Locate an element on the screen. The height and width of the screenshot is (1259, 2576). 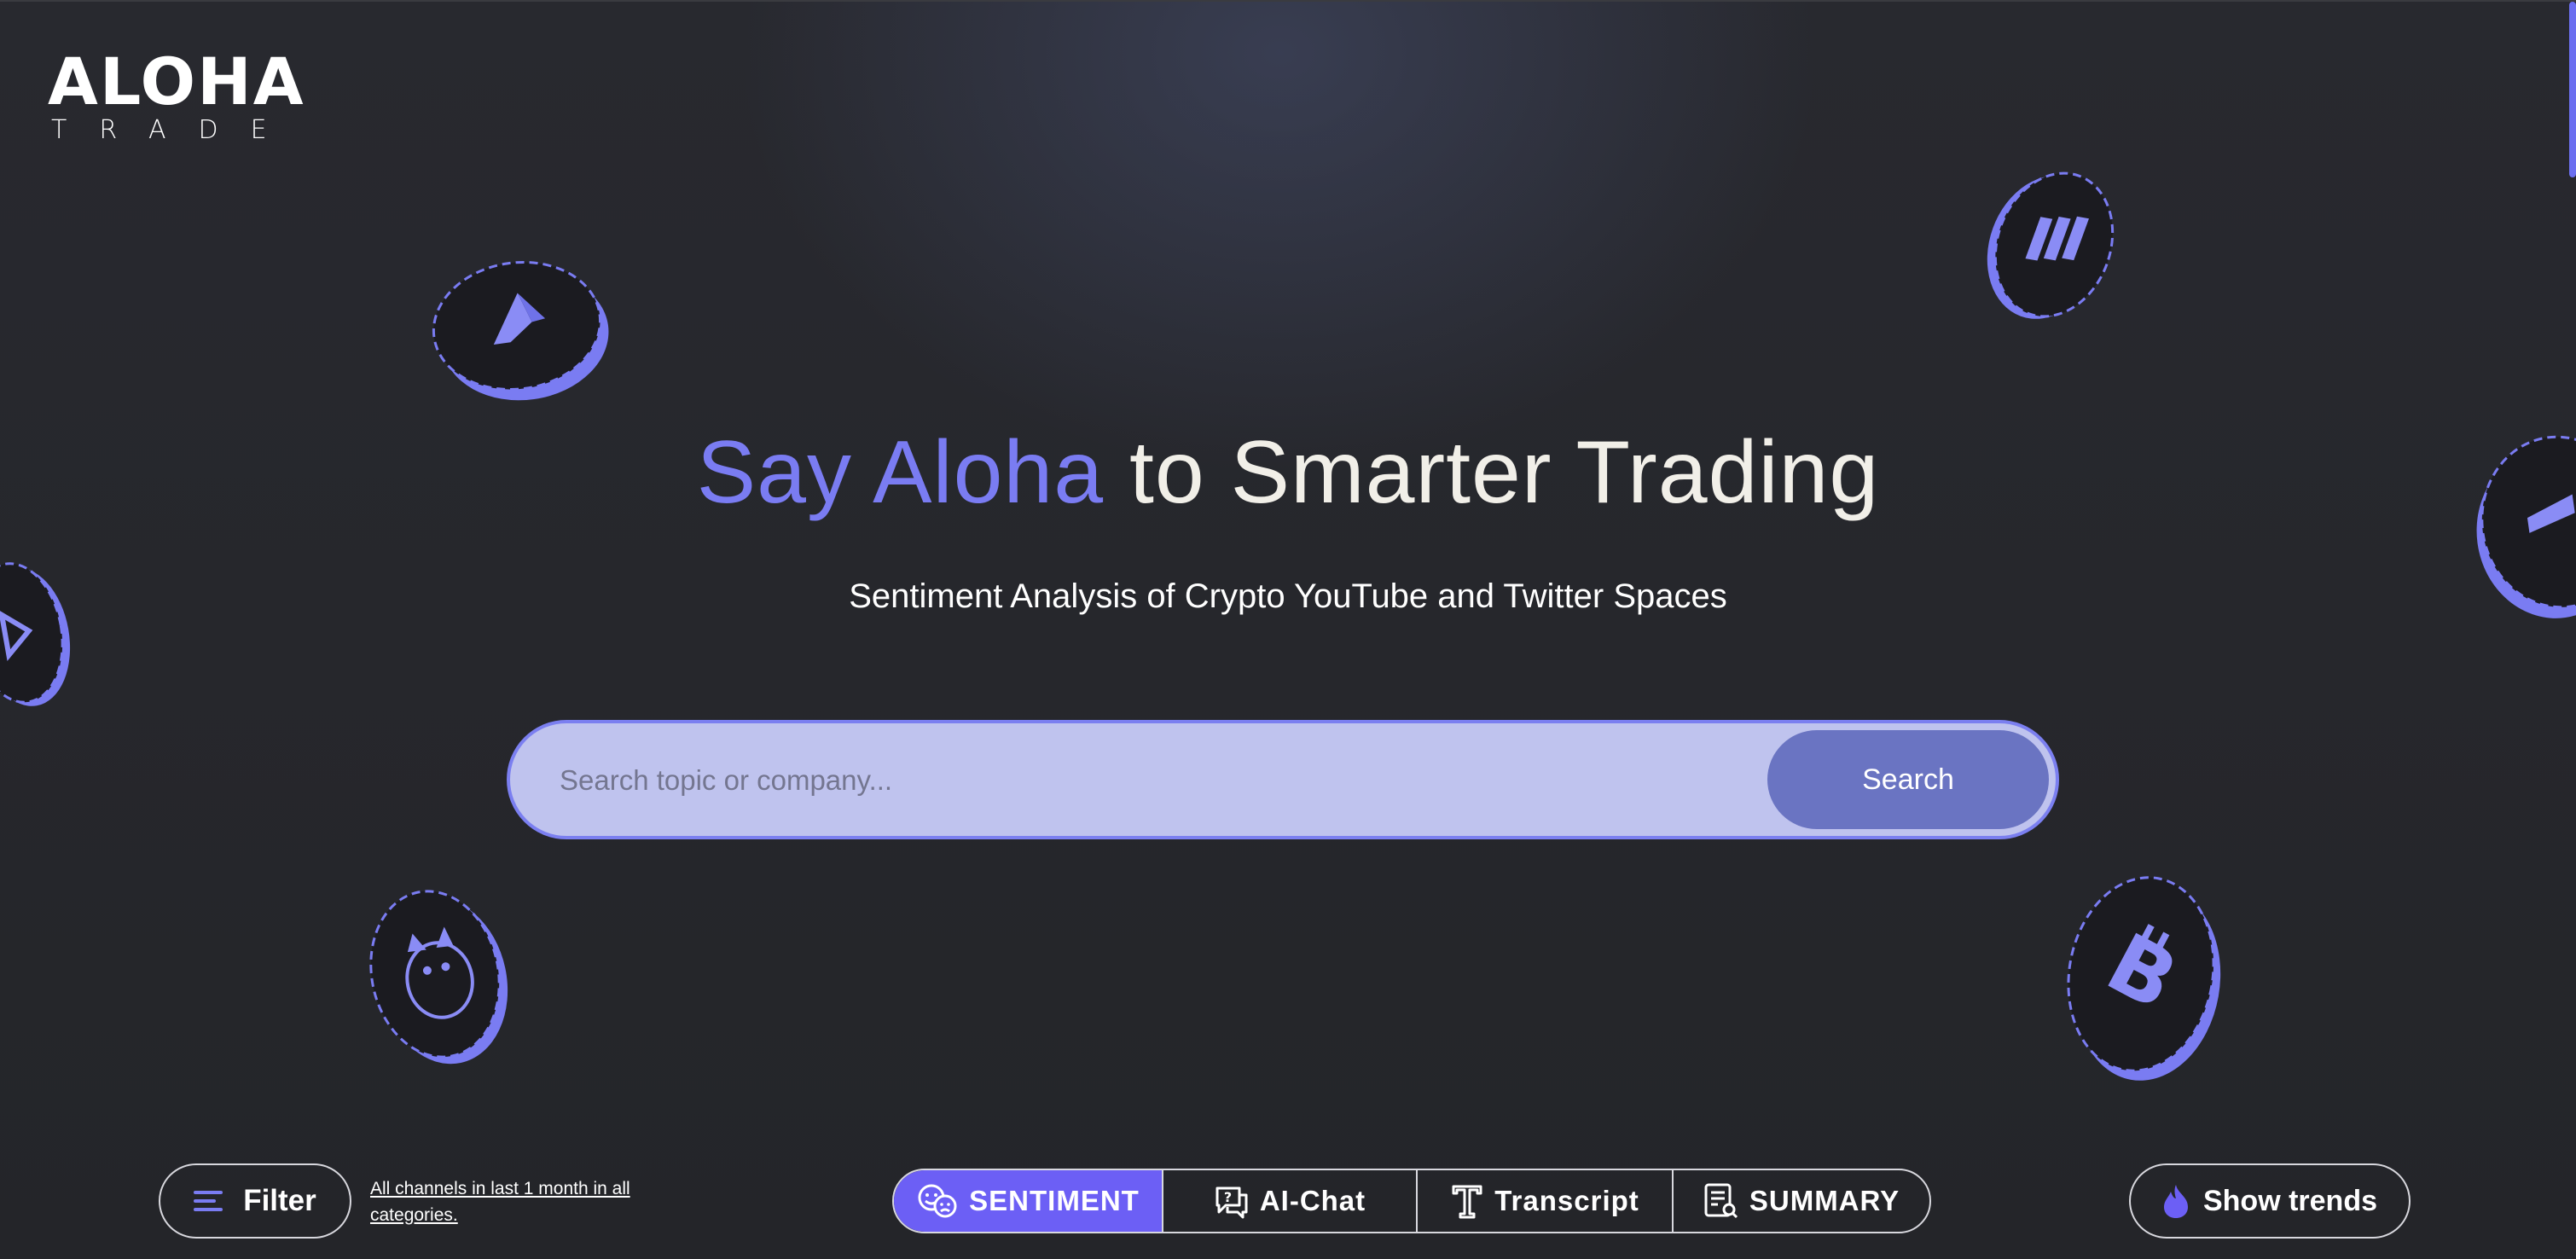
text-t-icon is located at coordinates (1467, 1201).